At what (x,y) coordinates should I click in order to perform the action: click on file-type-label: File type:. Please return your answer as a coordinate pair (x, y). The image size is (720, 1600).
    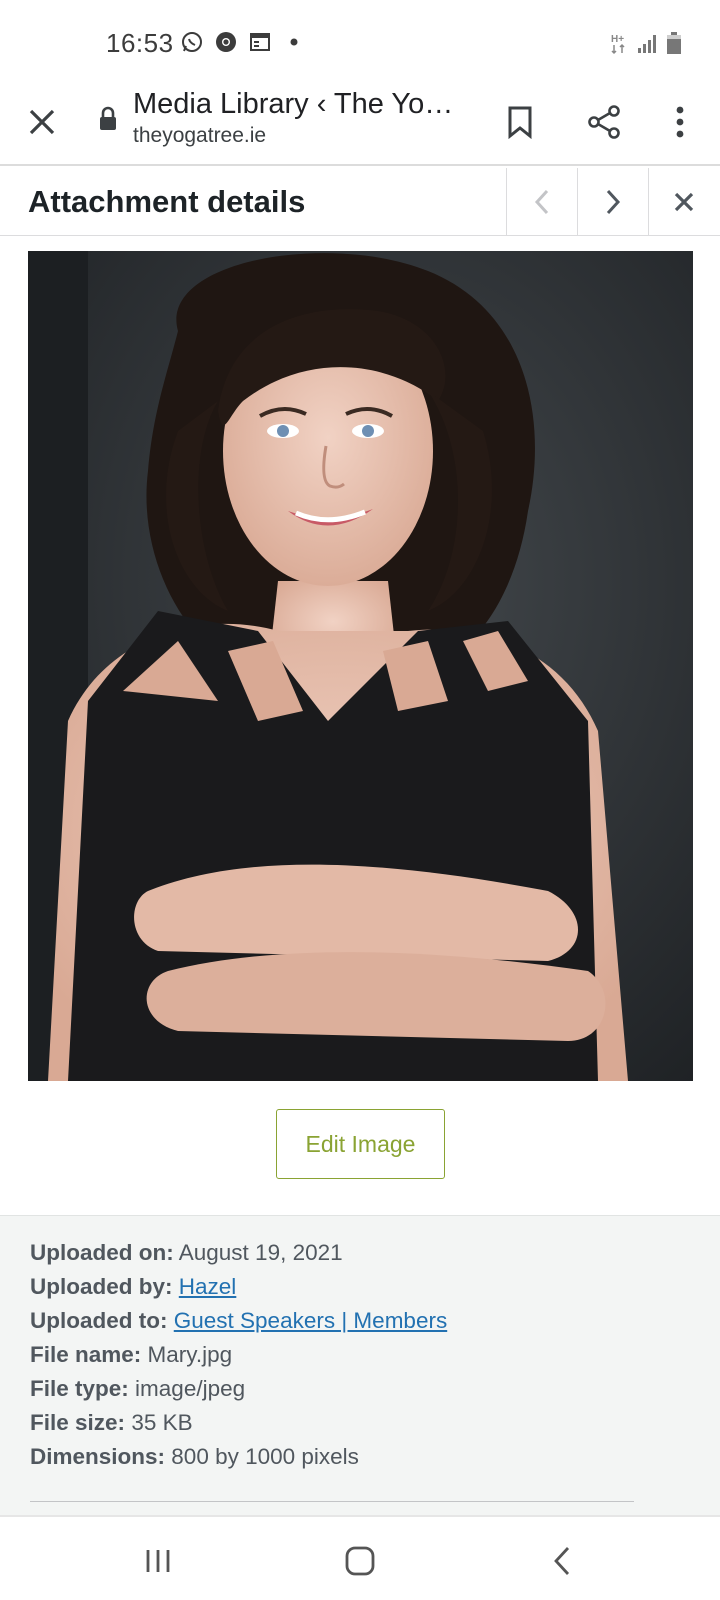
    Looking at the image, I should click on (79, 1388).